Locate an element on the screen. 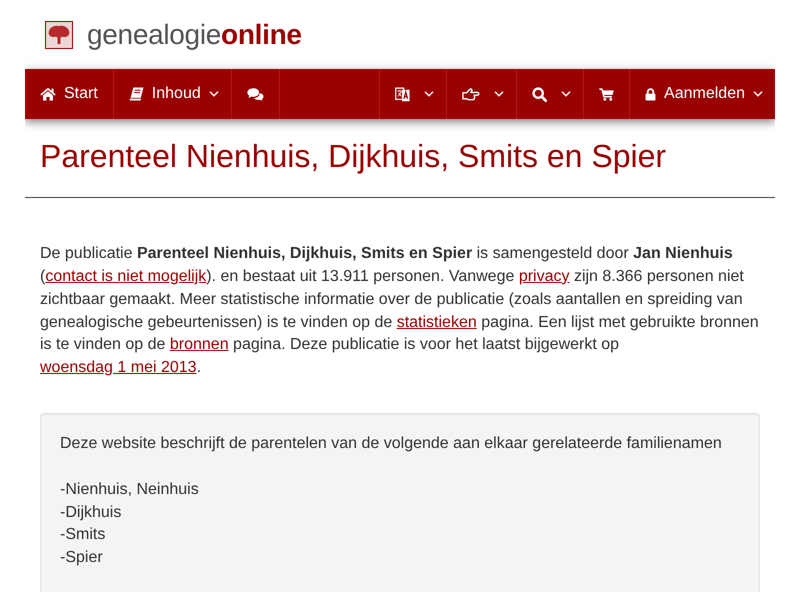  translate-icon is located at coordinates (402, 94).